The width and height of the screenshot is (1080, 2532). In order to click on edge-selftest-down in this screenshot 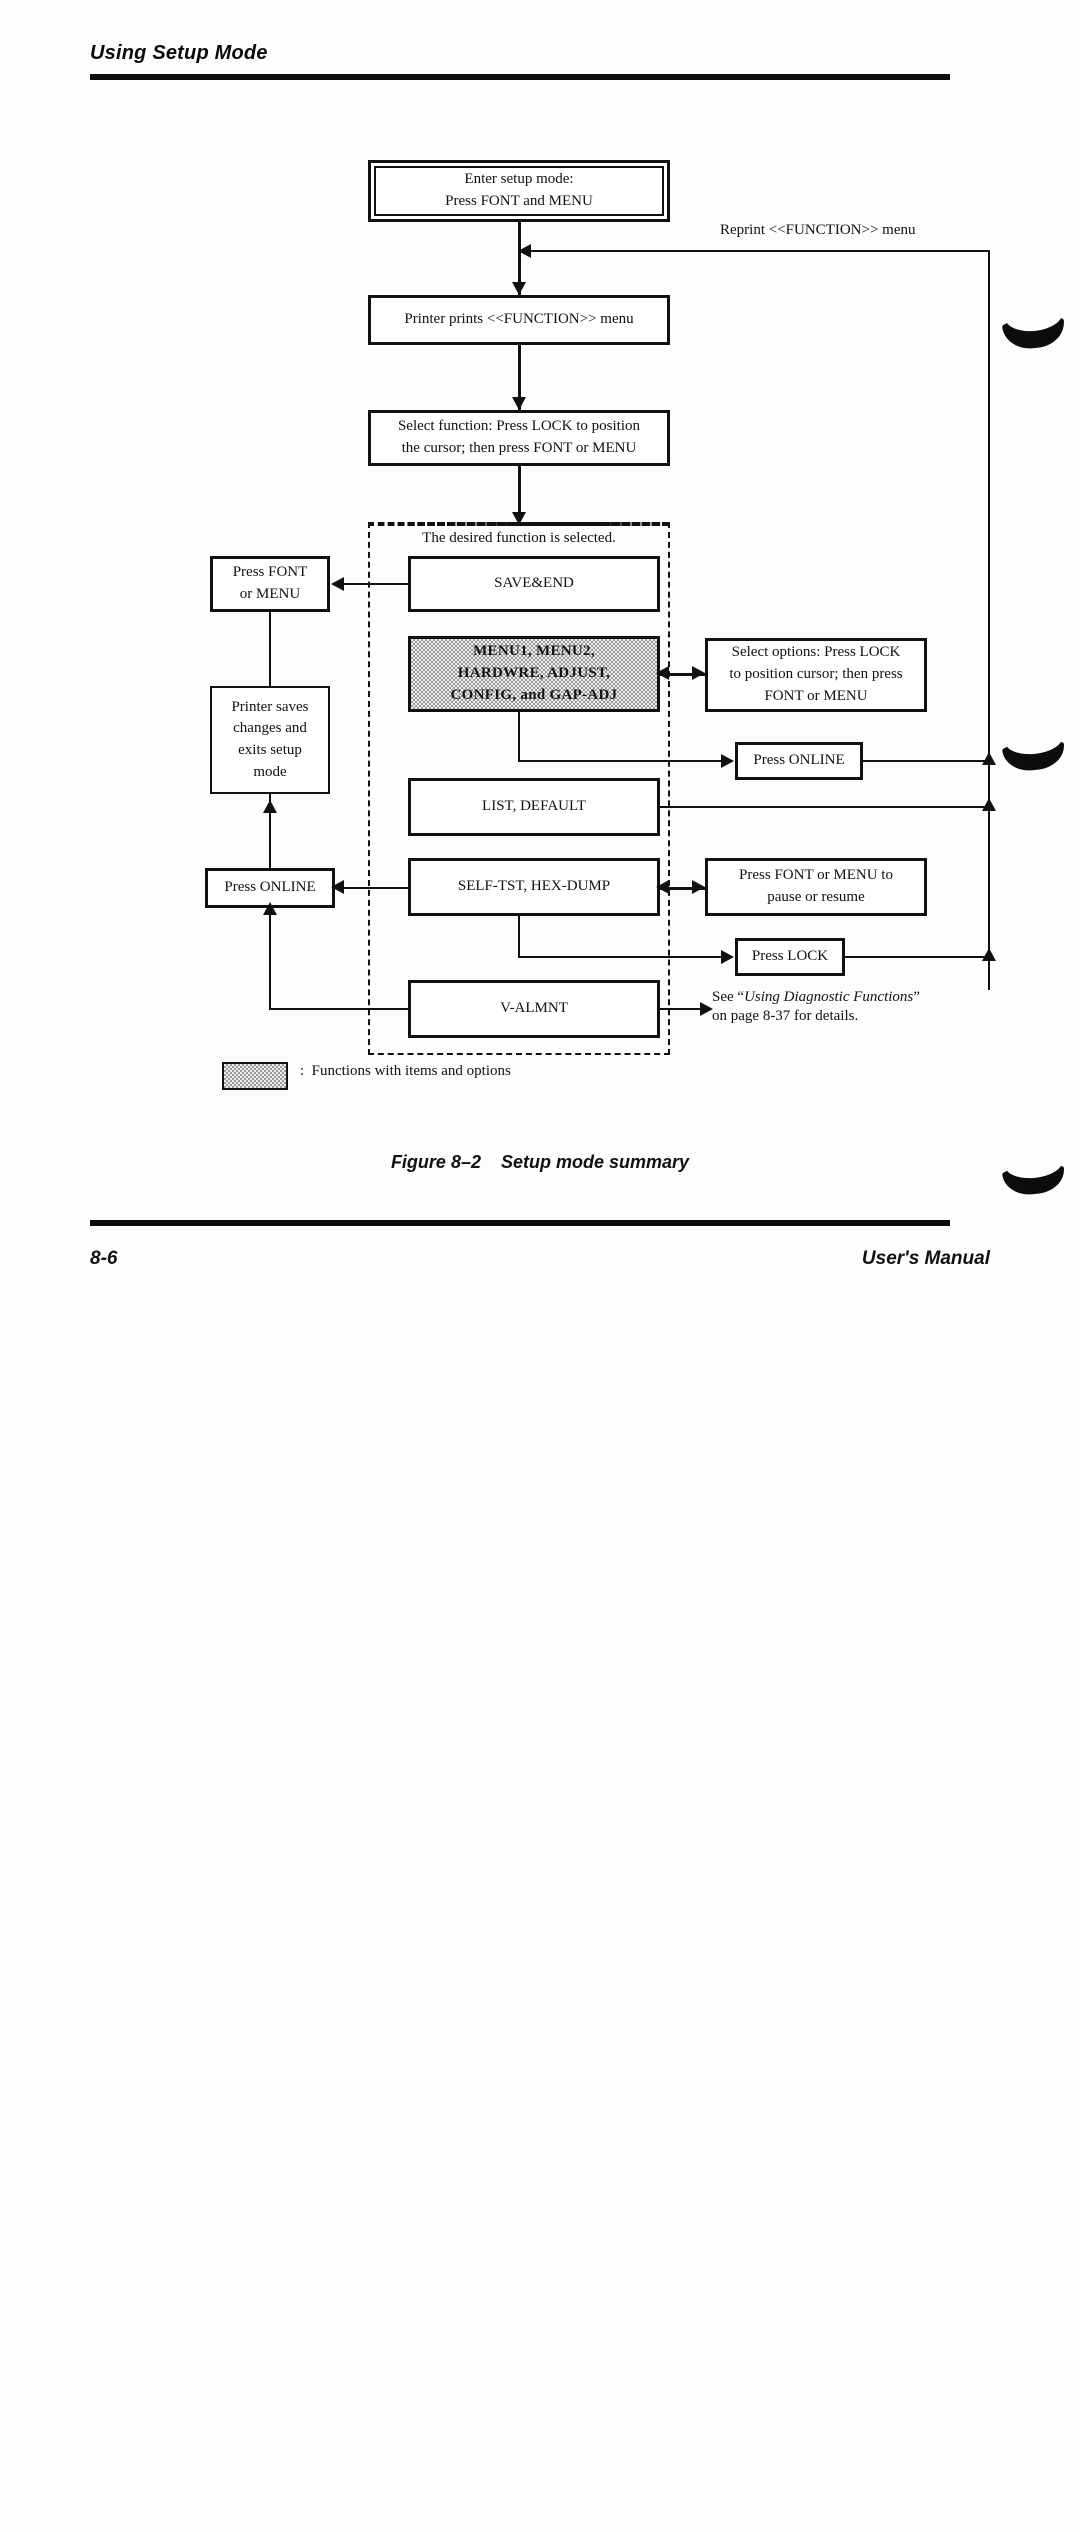, I will do `click(519, 937)`.